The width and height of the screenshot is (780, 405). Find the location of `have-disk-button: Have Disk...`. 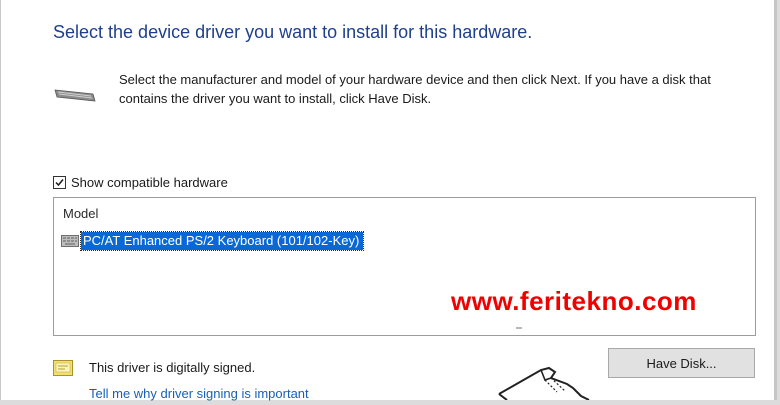

have-disk-button: Have Disk... is located at coordinates (681, 363).